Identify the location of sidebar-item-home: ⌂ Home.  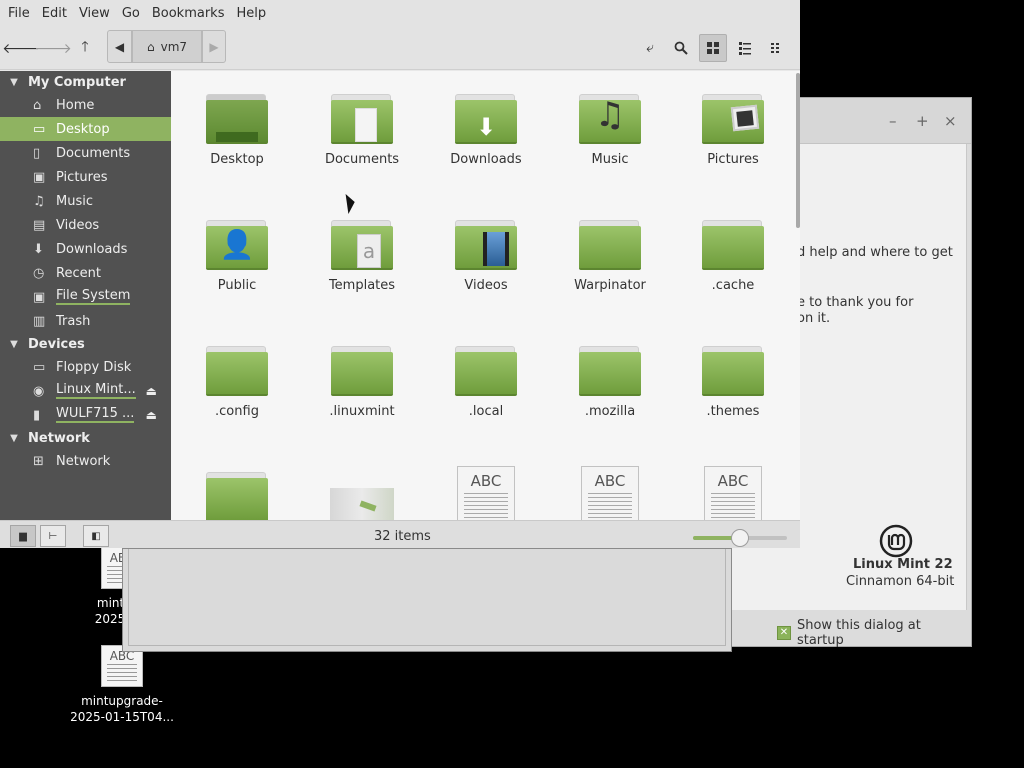
(85, 105).